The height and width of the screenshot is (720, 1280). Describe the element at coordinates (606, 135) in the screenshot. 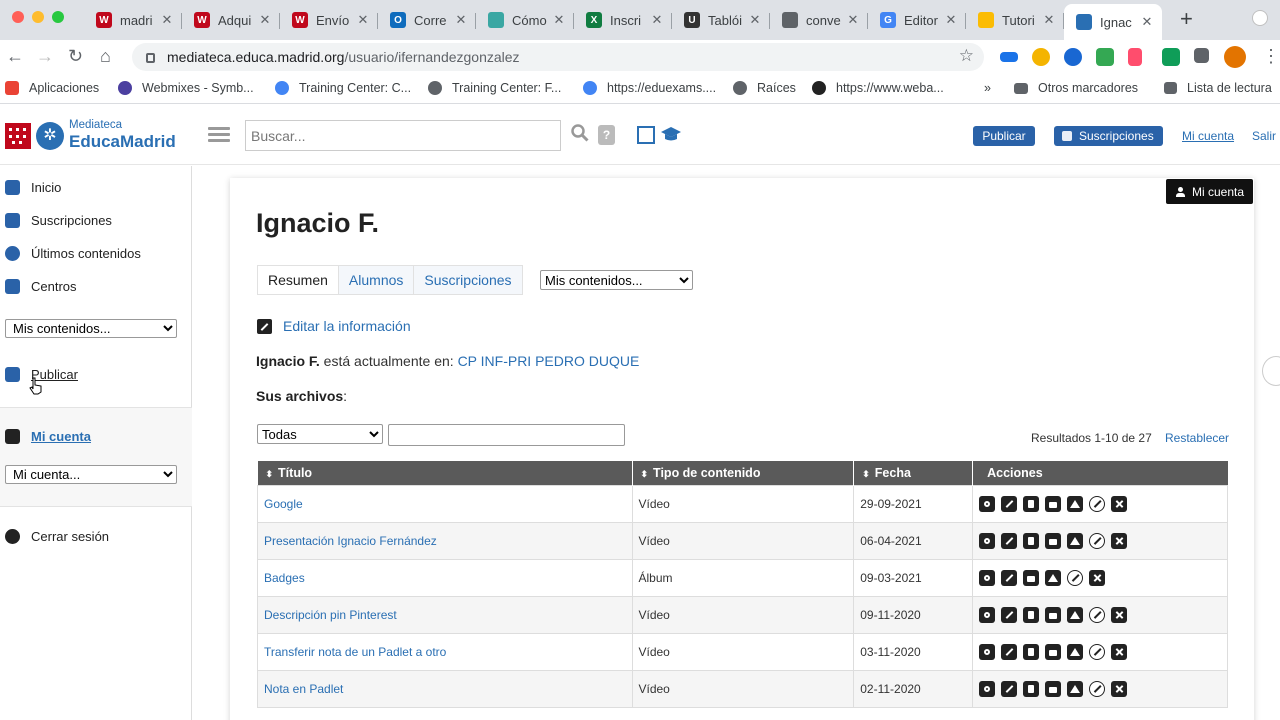

I see `help-icon: ?` at that location.